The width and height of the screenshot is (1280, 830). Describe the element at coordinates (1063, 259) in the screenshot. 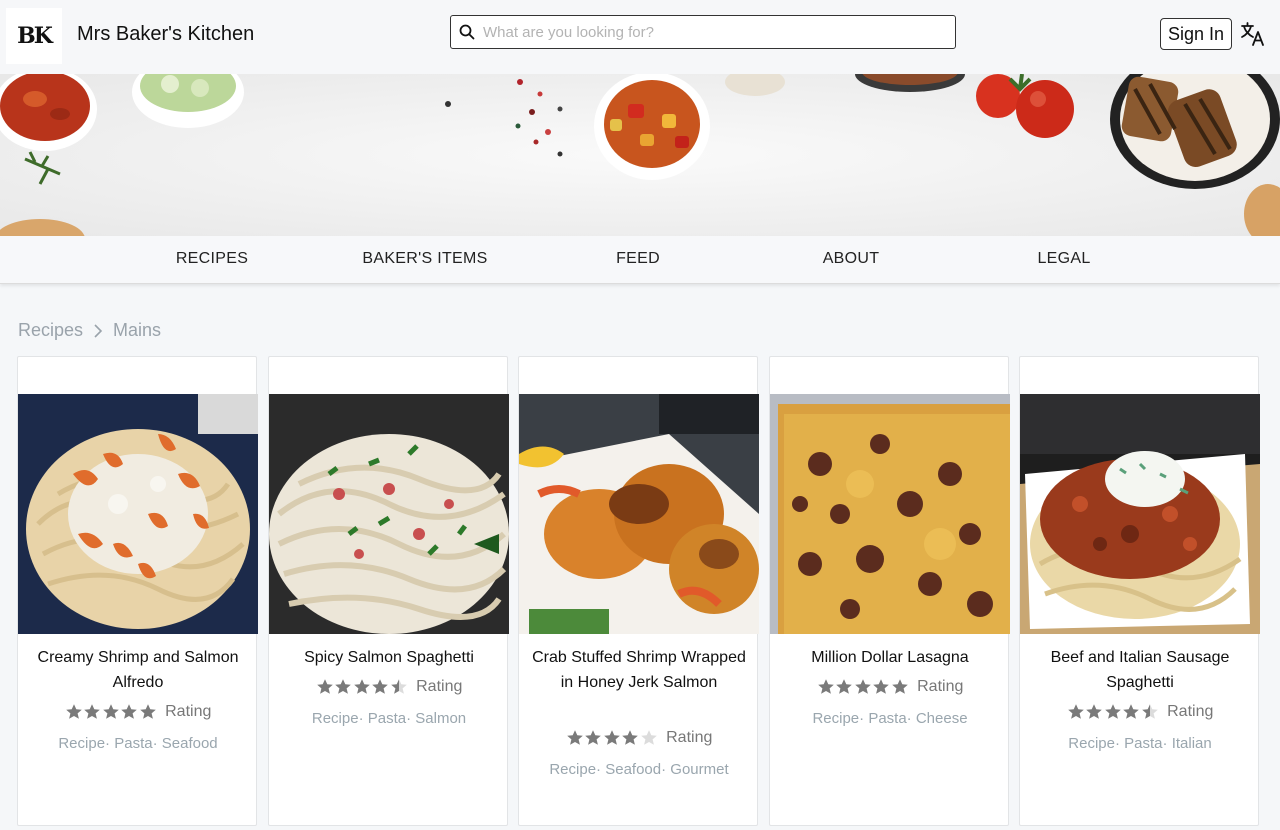

I see `nav-legal: LEGAL` at that location.